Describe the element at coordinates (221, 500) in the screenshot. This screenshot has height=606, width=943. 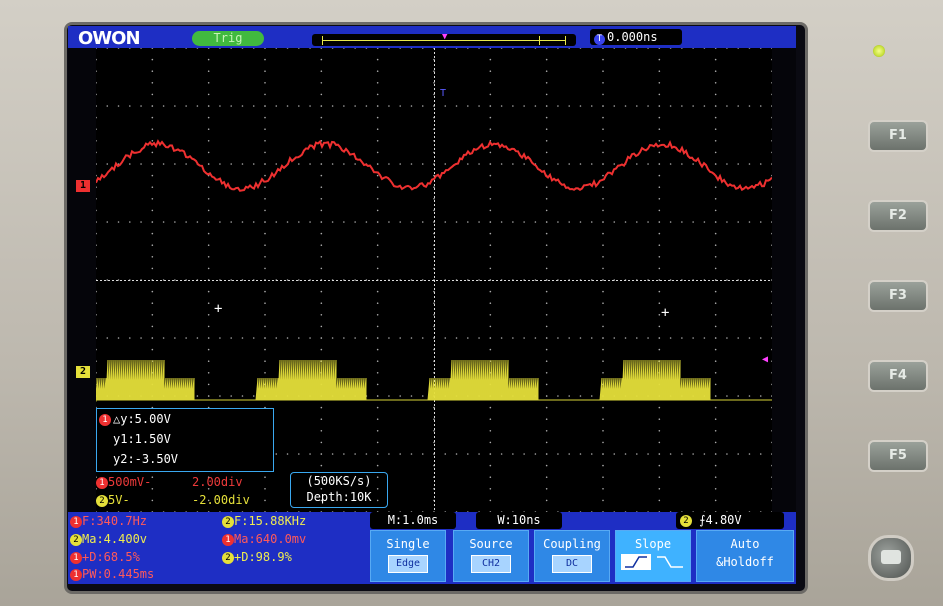
I see `ch2-offset: -2.00div` at that location.